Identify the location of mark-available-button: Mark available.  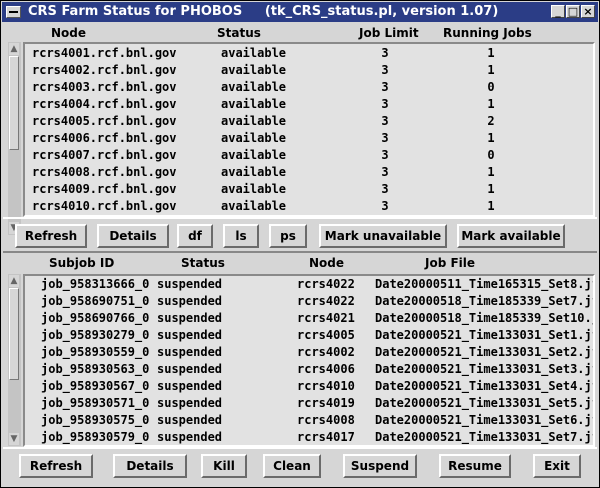
(511, 236).